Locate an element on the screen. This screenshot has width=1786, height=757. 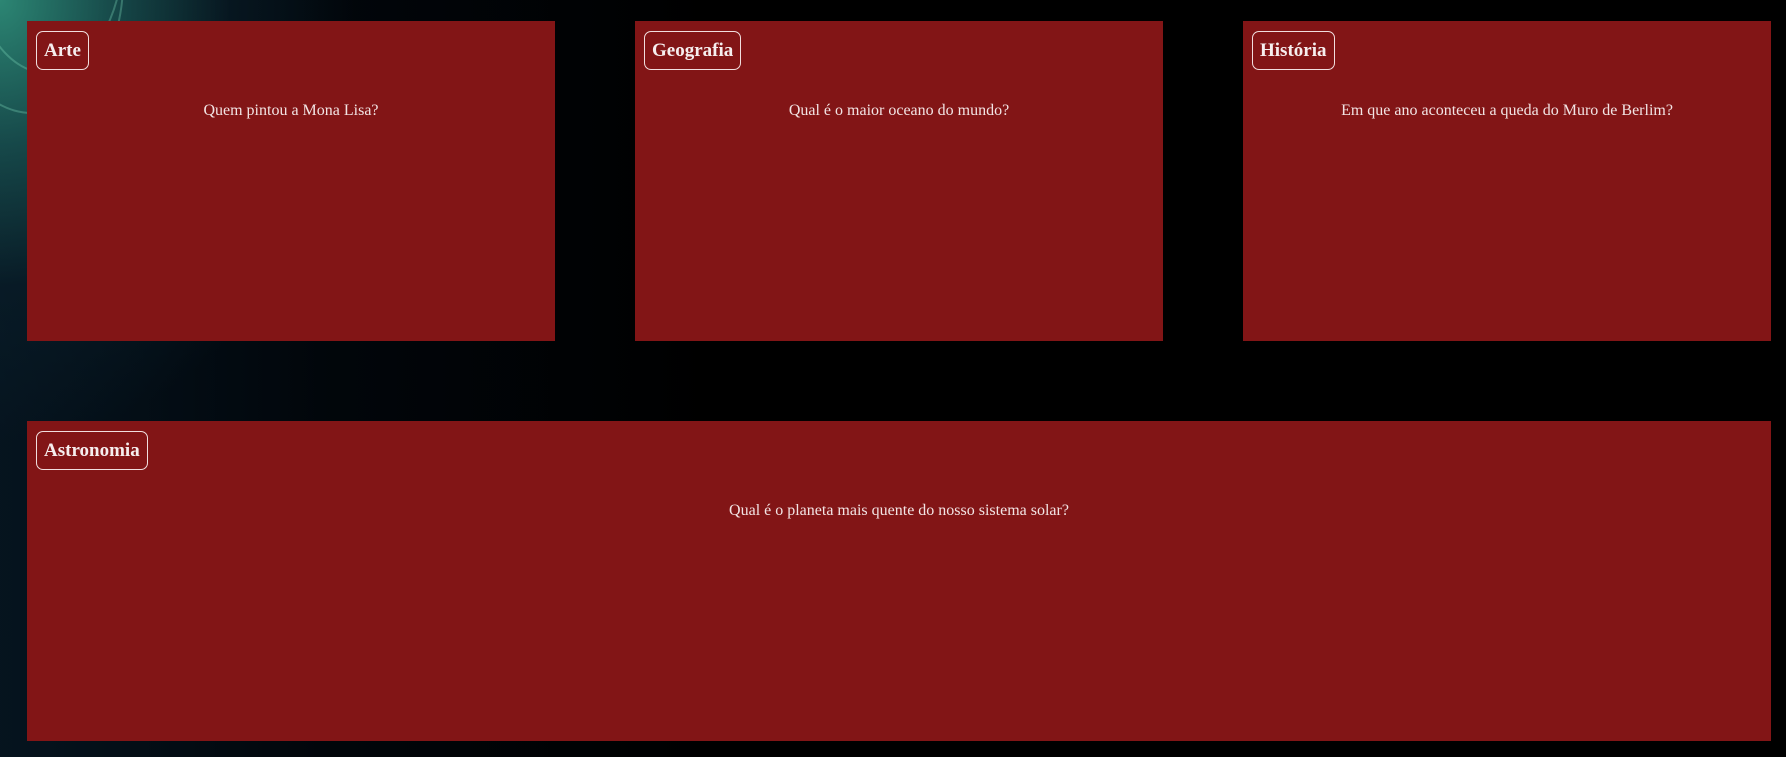
category-badge-astronomia: Astronomia is located at coordinates (92, 450).